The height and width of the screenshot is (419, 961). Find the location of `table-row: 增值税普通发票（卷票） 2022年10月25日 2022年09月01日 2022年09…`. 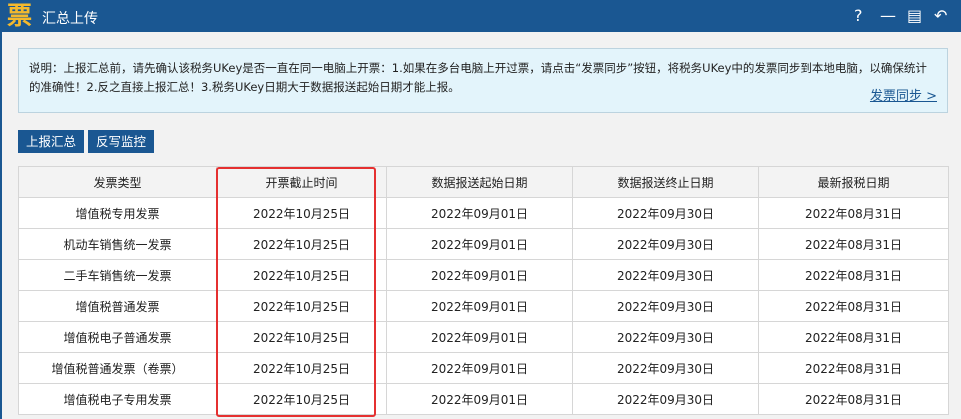

table-row: 增值税普通发票（卷票） 2022年10月25日 2022年09月01日 2022年09… is located at coordinates (483, 368).